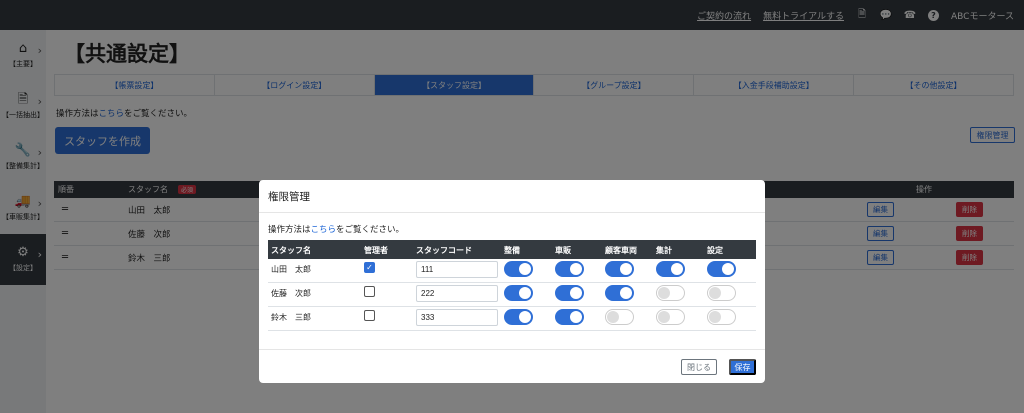  Describe the element at coordinates (291, 250) in the screenshot. I see `col-staff-name: スタッフ名` at that location.